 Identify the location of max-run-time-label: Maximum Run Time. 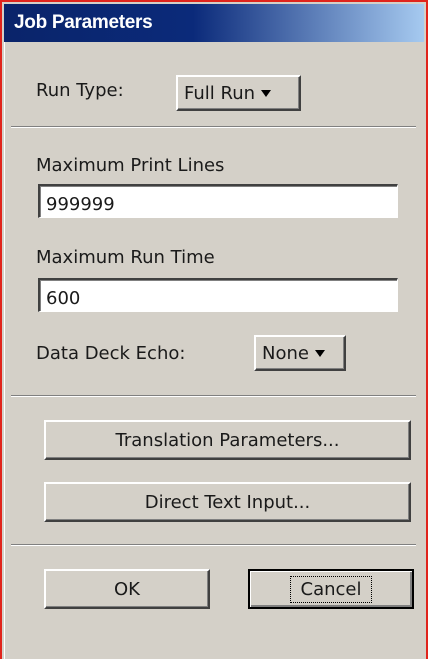
(125, 257).